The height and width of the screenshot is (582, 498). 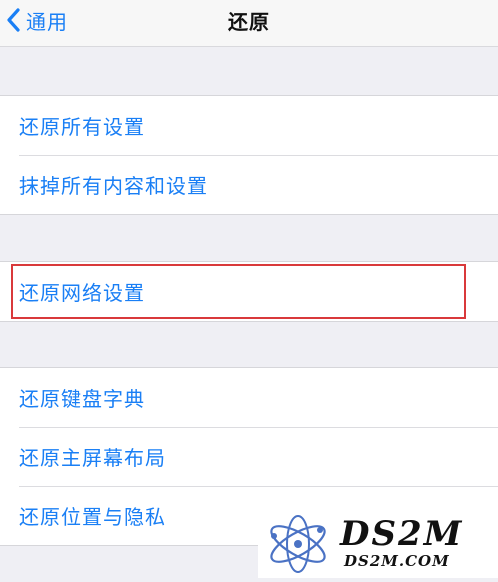 I want to click on reset-all-settings-button: 还原所有设置, so click(x=249, y=125).